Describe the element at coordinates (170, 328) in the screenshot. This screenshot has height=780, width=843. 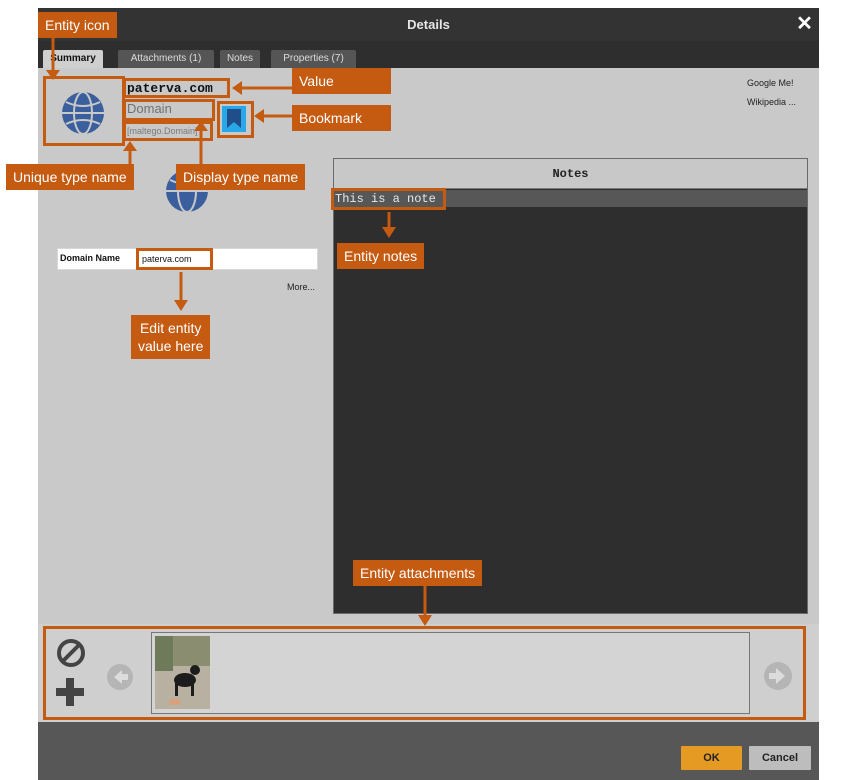
I see `annotation-edit-line-1: Edit entity` at that location.